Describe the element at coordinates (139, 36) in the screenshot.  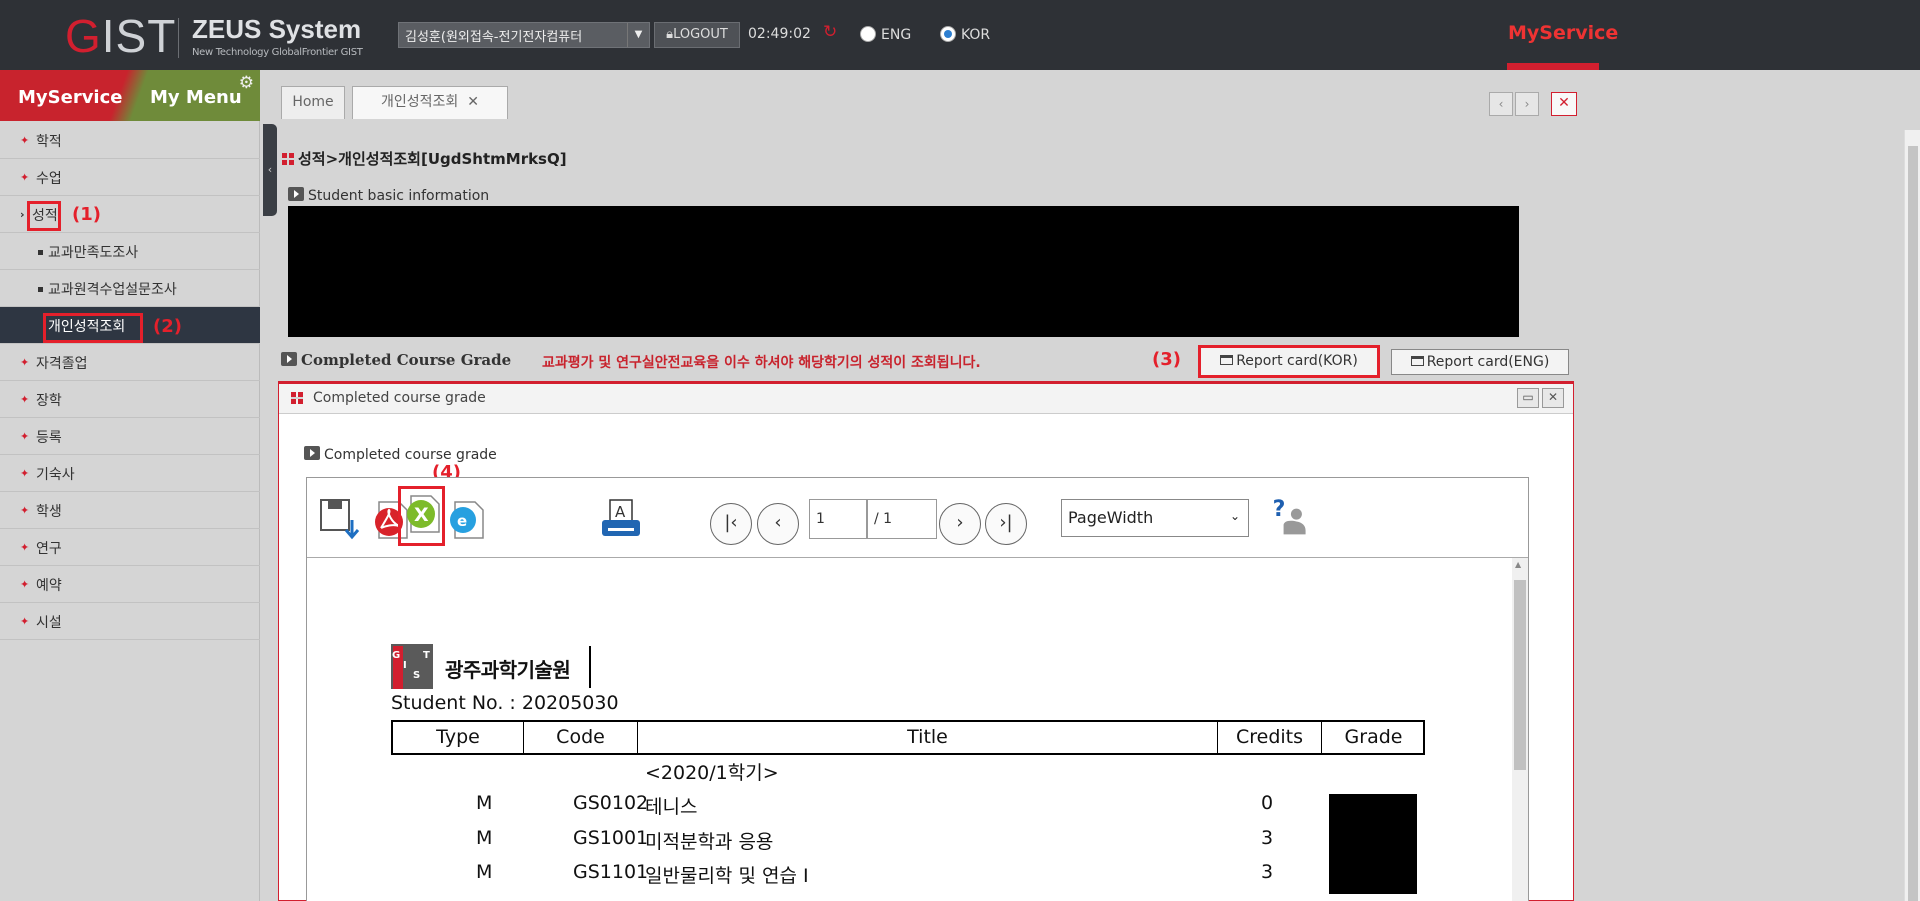
I see `logo-rest: IST` at that location.